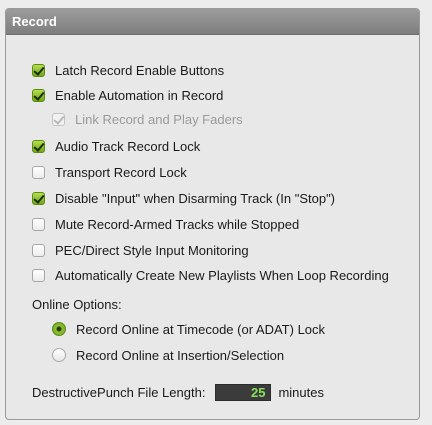  What do you see at coordinates (201, 329) in the screenshot?
I see `radio-label: Record Online at Timecode (or ADAT) Lock` at bounding box center [201, 329].